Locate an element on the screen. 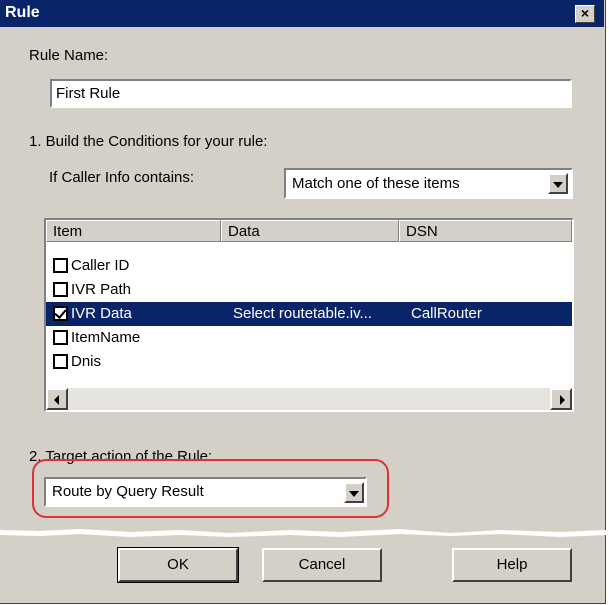  list-item-ivr-path: IVR Path is located at coordinates (309, 290).